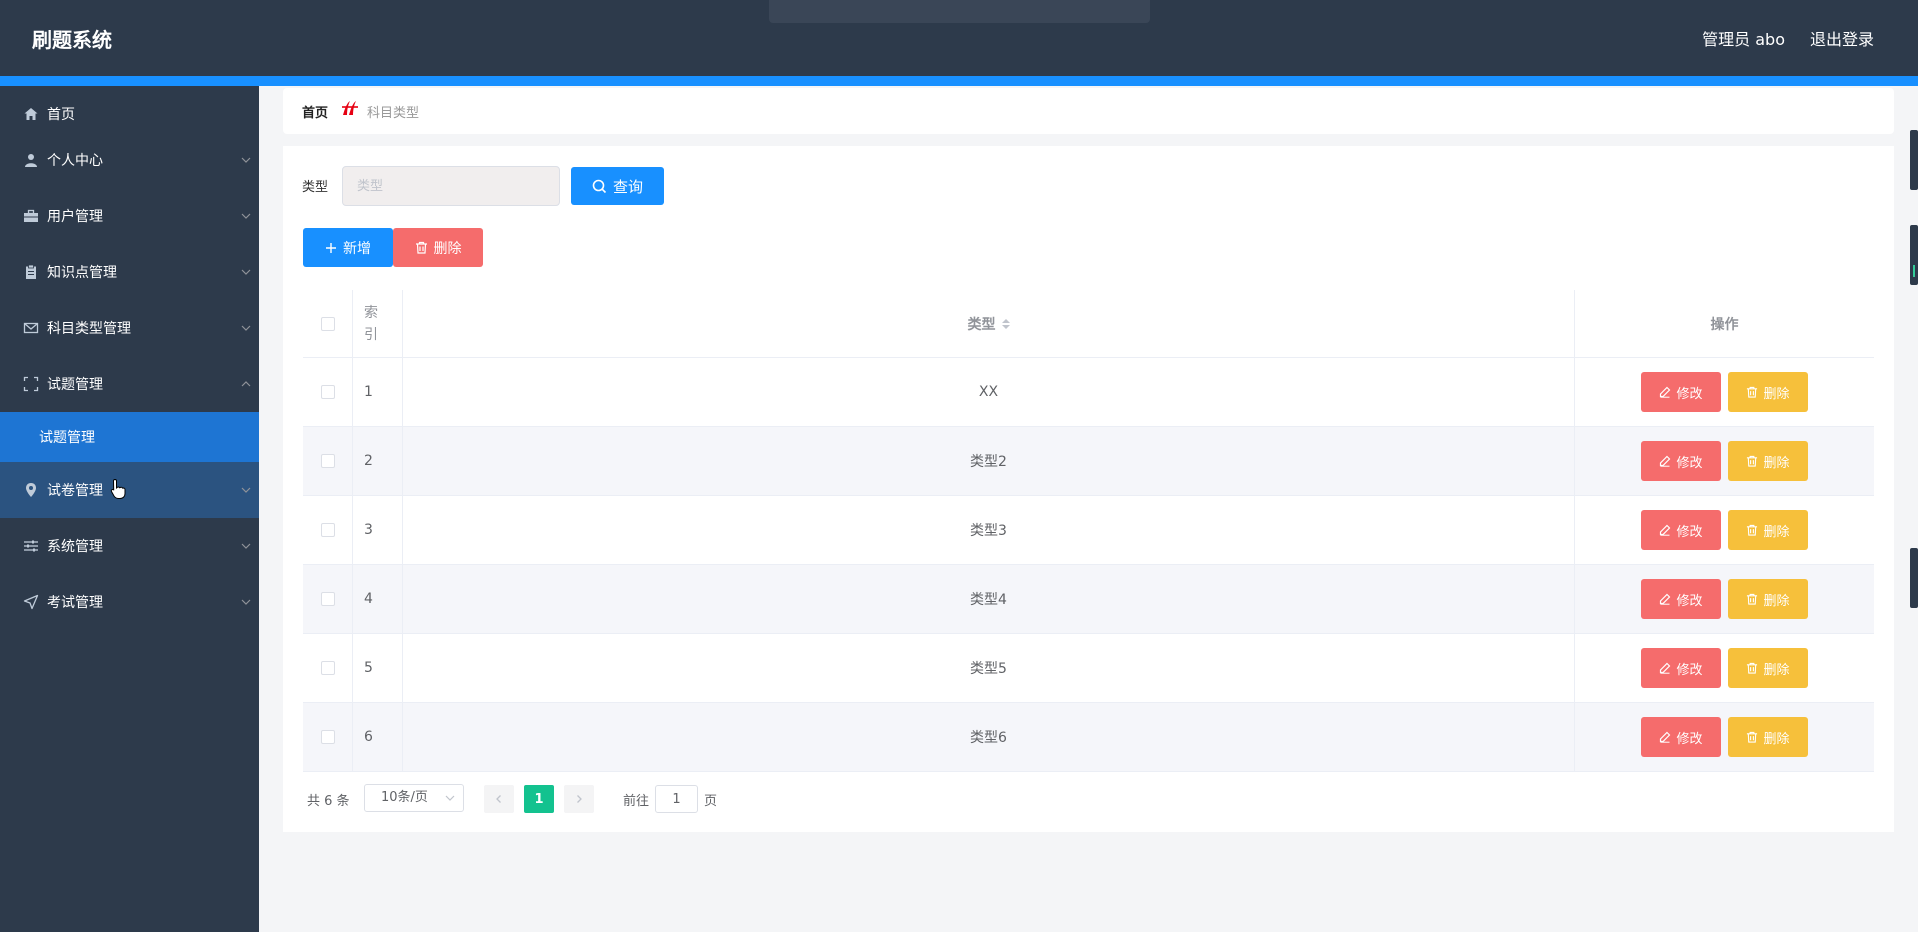 This screenshot has height=932, width=1918. What do you see at coordinates (315, 111) in the screenshot?
I see `breadcrumb-home: 首页` at bounding box center [315, 111].